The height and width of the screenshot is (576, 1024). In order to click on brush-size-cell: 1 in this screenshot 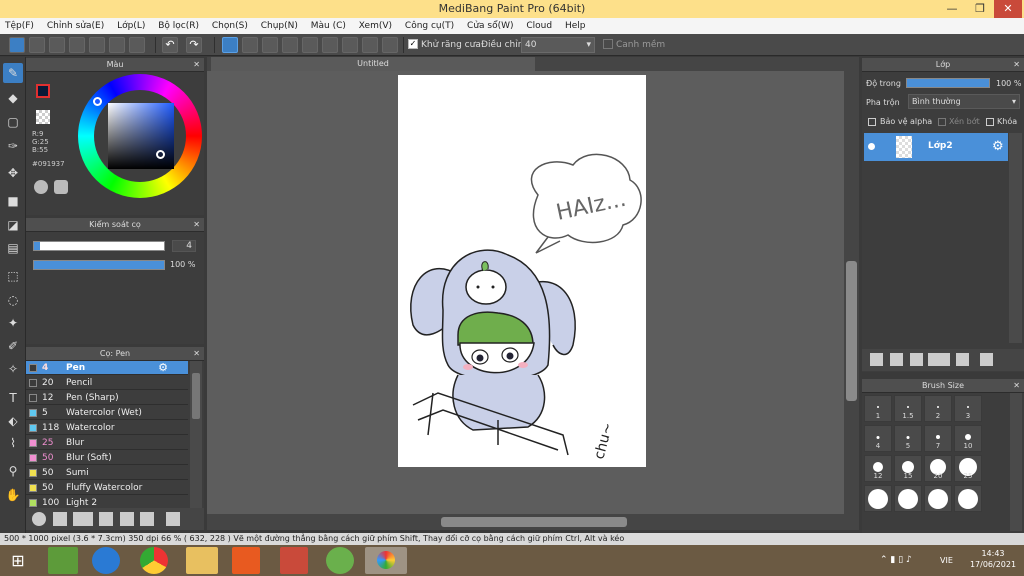, I will do `click(878, 408)`.